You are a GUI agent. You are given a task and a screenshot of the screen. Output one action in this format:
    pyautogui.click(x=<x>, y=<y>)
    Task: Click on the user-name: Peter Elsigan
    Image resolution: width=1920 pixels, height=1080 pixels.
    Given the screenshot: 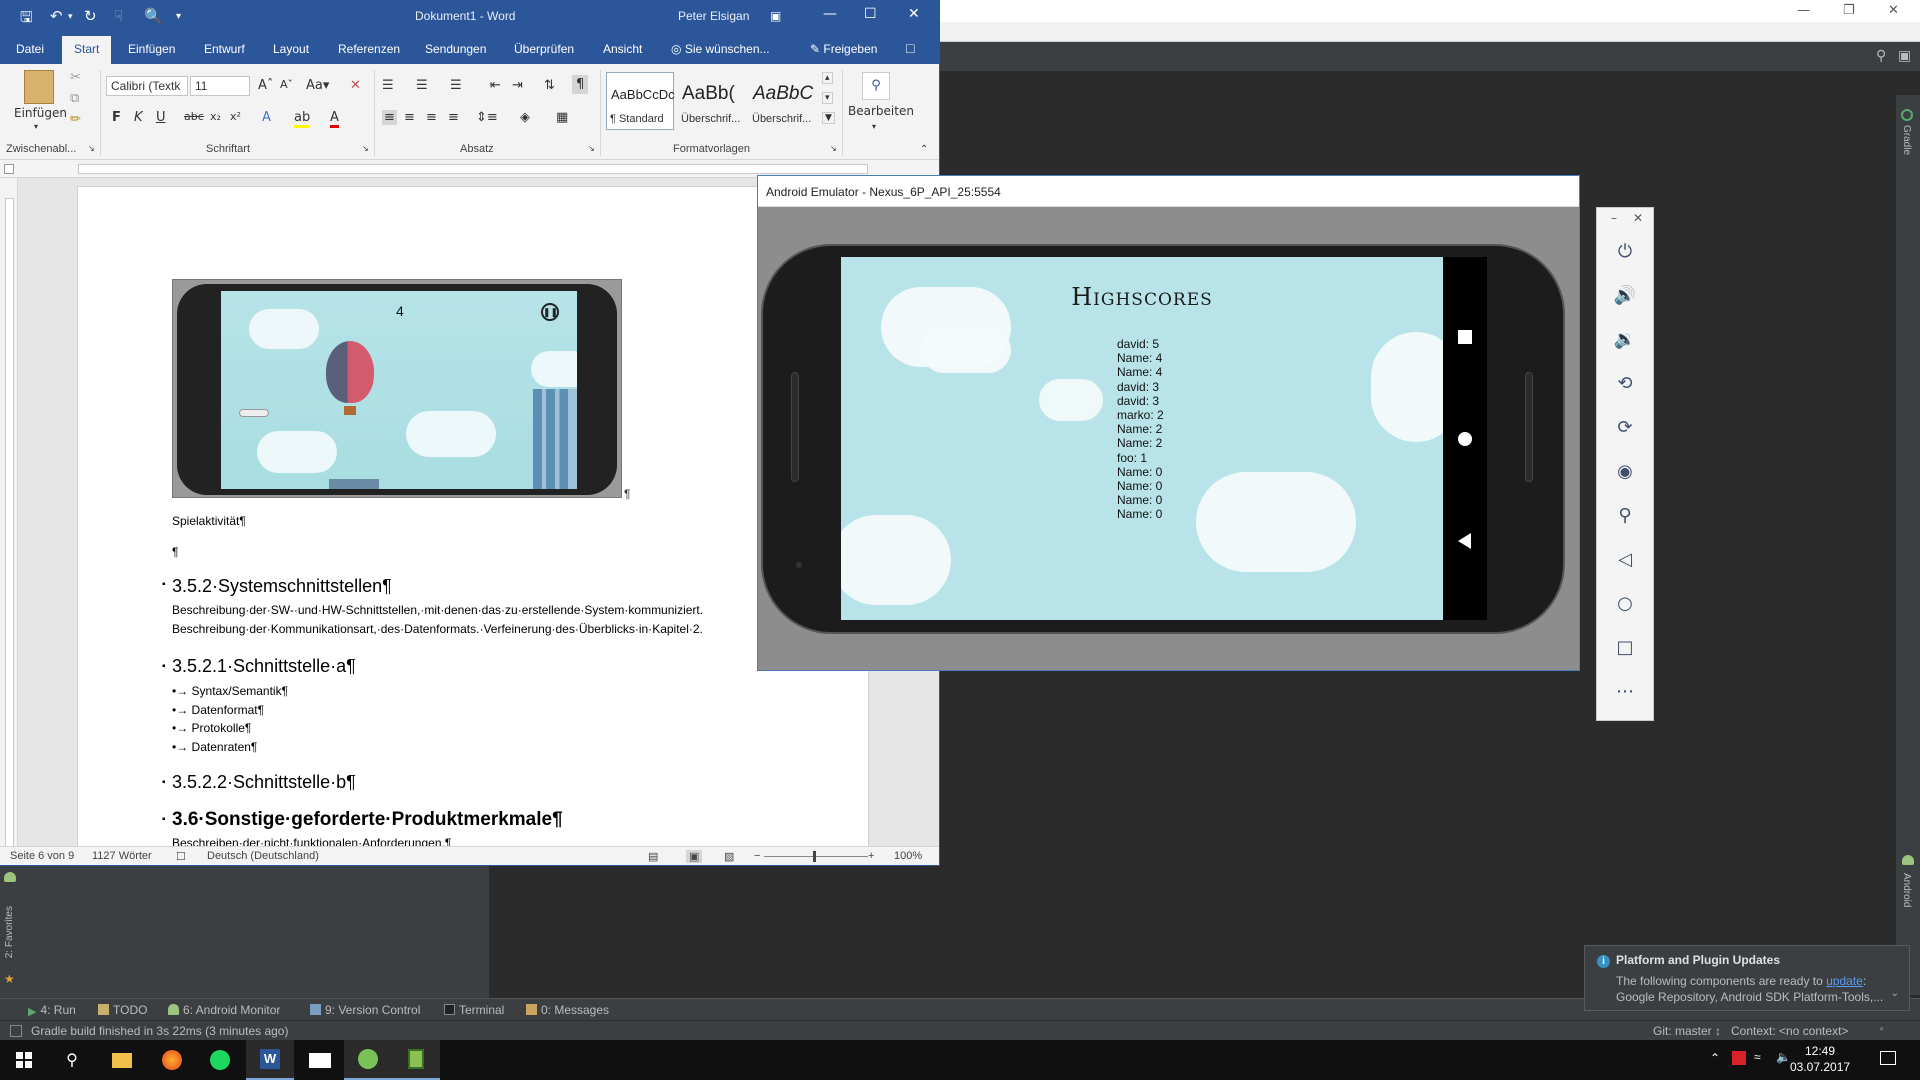 What is the action you would take?
    pyautogui.click(x=713, y=16)
    